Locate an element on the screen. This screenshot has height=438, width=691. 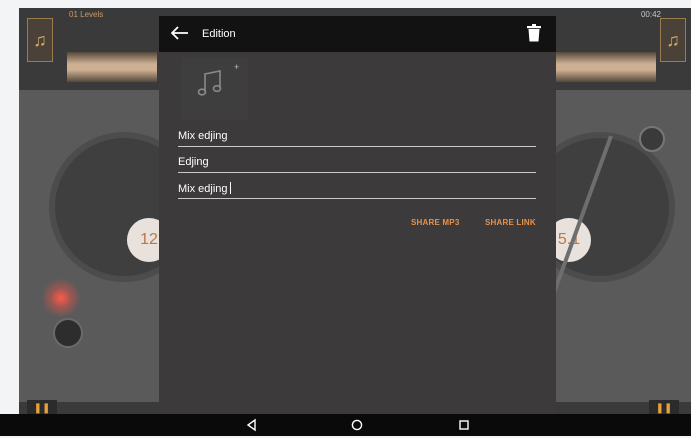
system-nav-bar is located at coordinates (345, 425).